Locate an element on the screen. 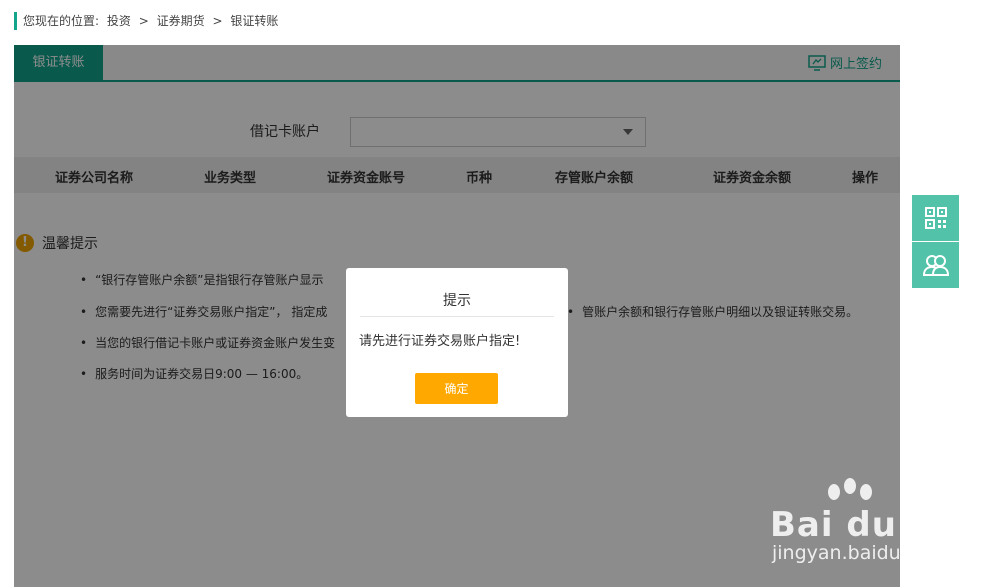  watermark-main: Bai du 经验 is located at coordinates (875, 525).